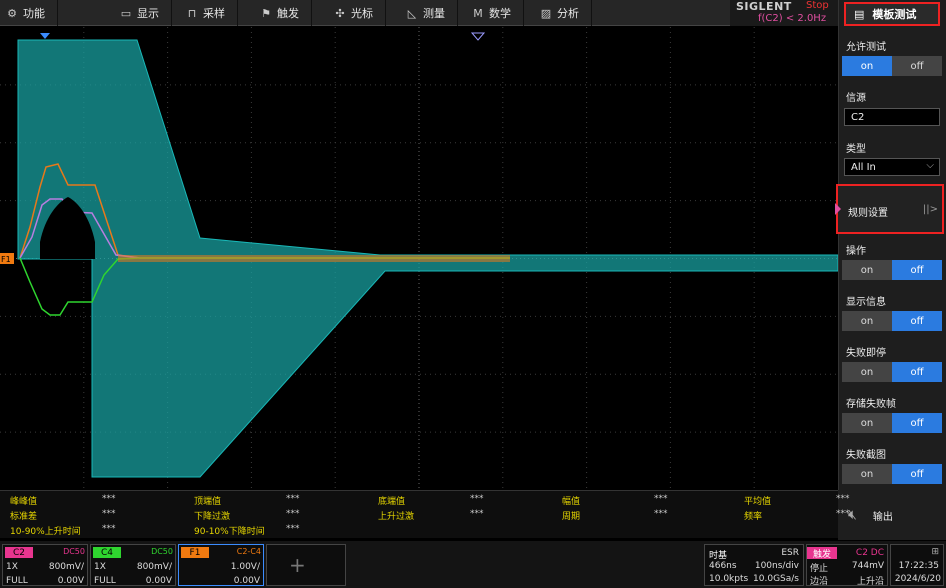 This screenshot has height=588, width=946. Describe the element at coordinates (917, 66) in the screenshot. I see `allow-test-off: off` at that location.